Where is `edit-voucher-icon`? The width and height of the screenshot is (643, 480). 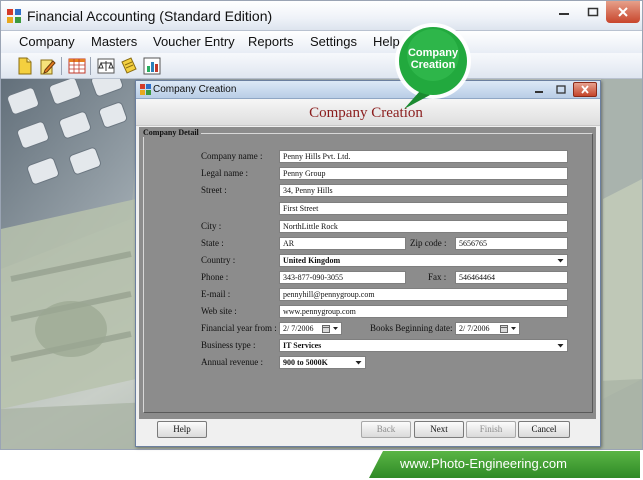 edit-voucher-icon is located at coordinates (129, 65).